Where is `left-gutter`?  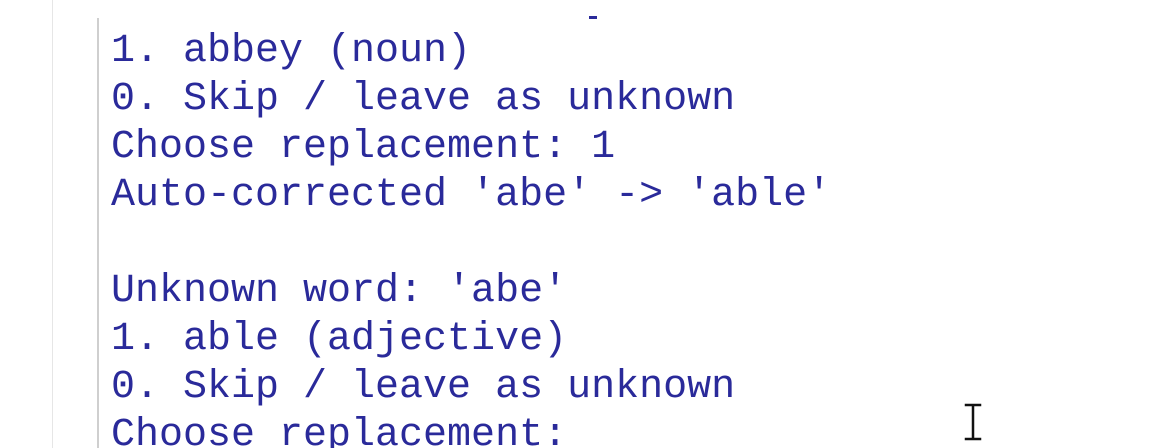 left-gutter is located at coordinates (26, 224).